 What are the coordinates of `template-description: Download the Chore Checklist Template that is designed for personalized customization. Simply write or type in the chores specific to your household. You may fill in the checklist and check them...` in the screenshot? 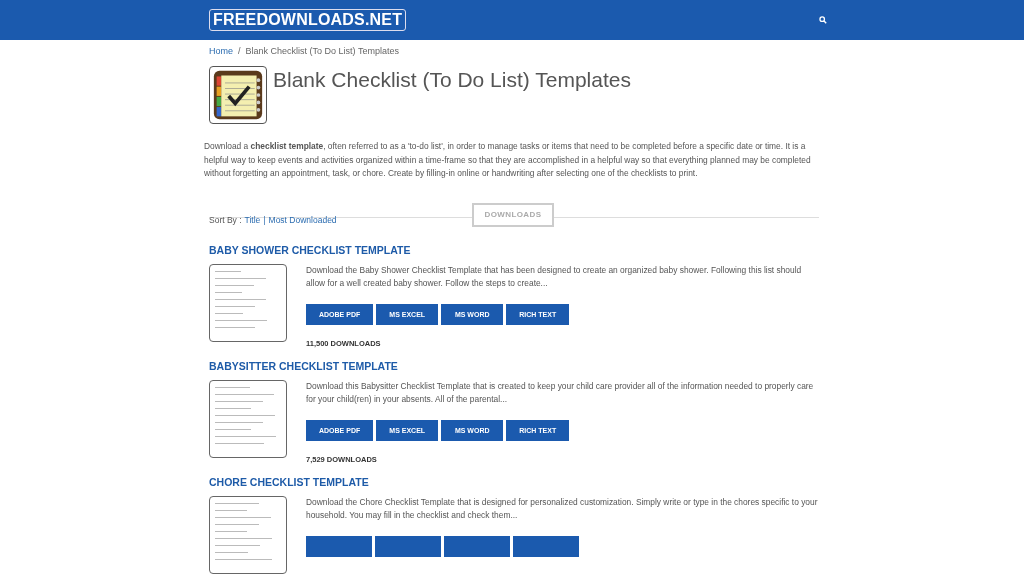 It's located at (562, 508).